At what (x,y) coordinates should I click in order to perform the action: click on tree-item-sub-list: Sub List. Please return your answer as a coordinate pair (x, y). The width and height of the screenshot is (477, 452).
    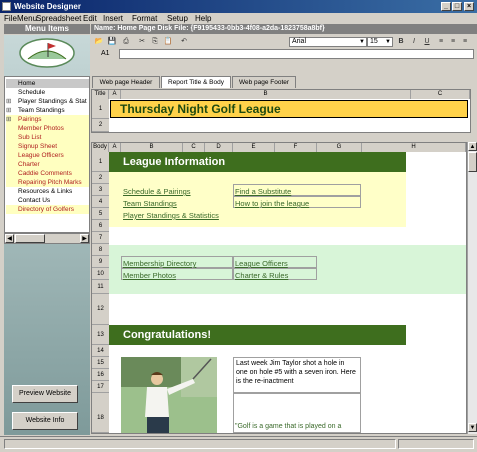
    Looking at the image, I should click on (47, 137).